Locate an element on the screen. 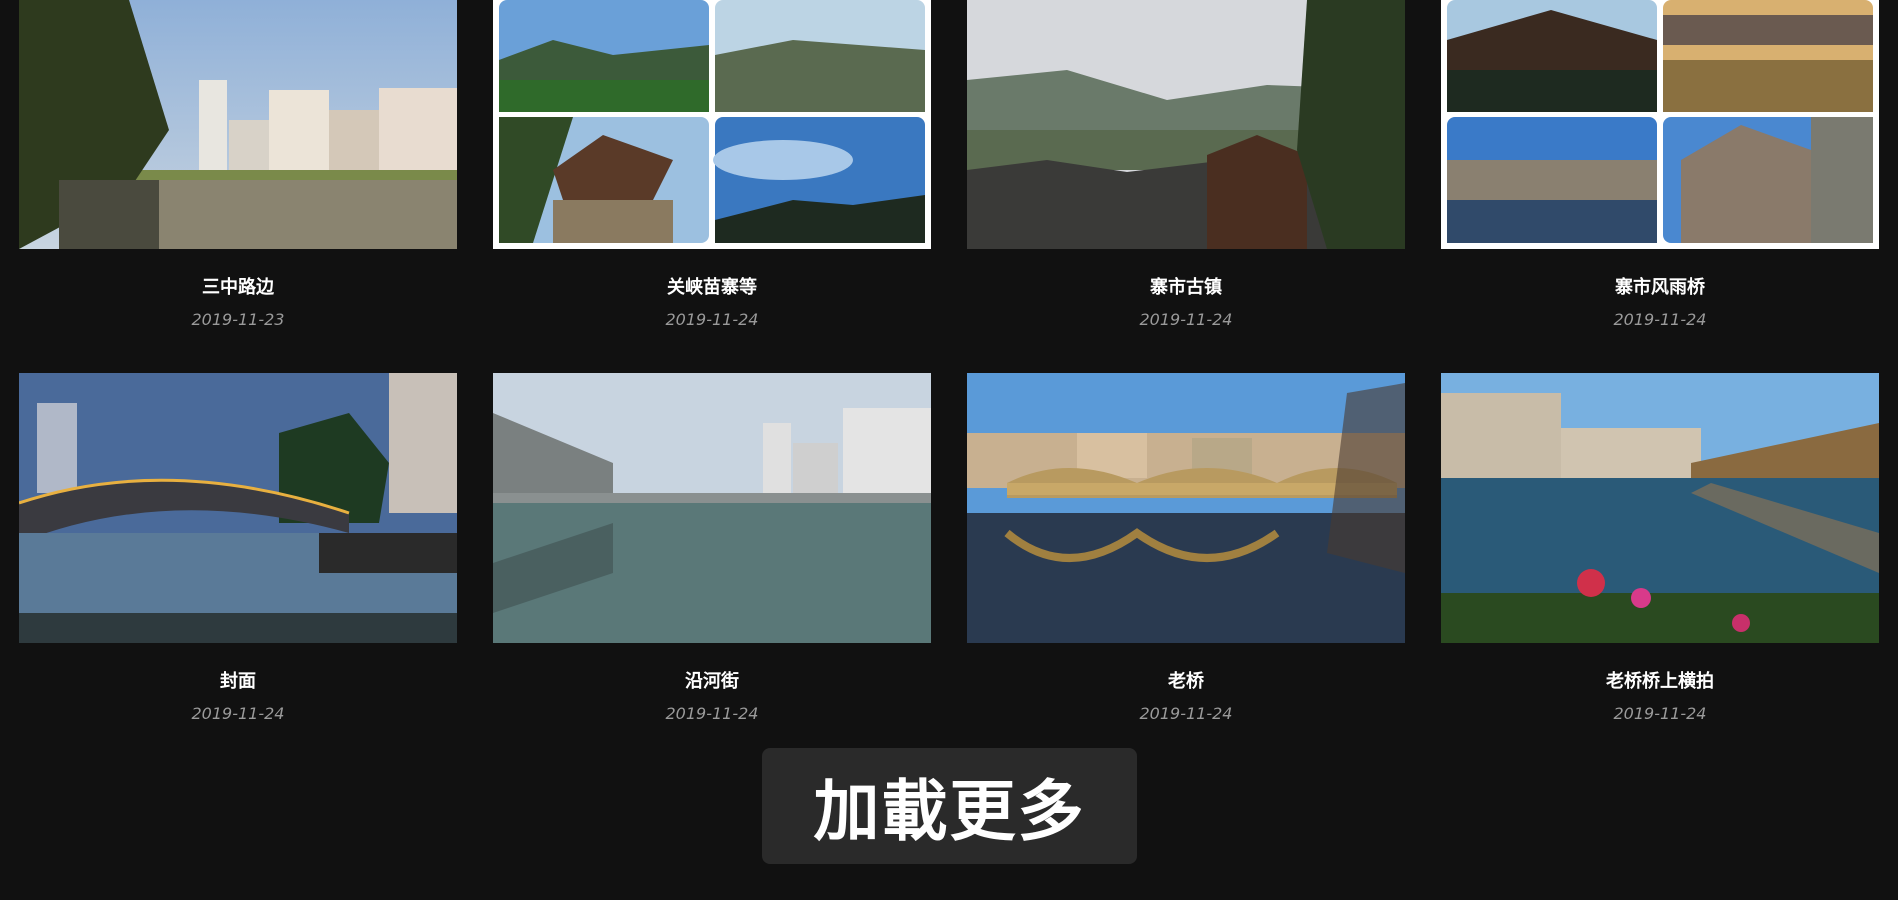 This screenshot has width=1898, height=900. gallery-card: 沿河街 2019-11-24 is located at coordinates (712, 548).